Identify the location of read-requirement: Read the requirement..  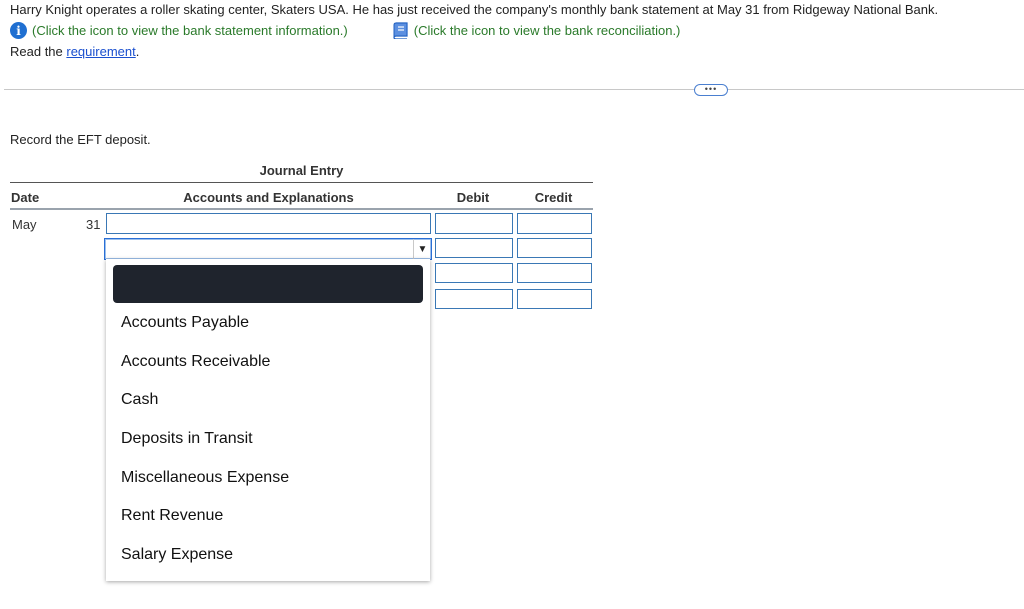
(74, 51).